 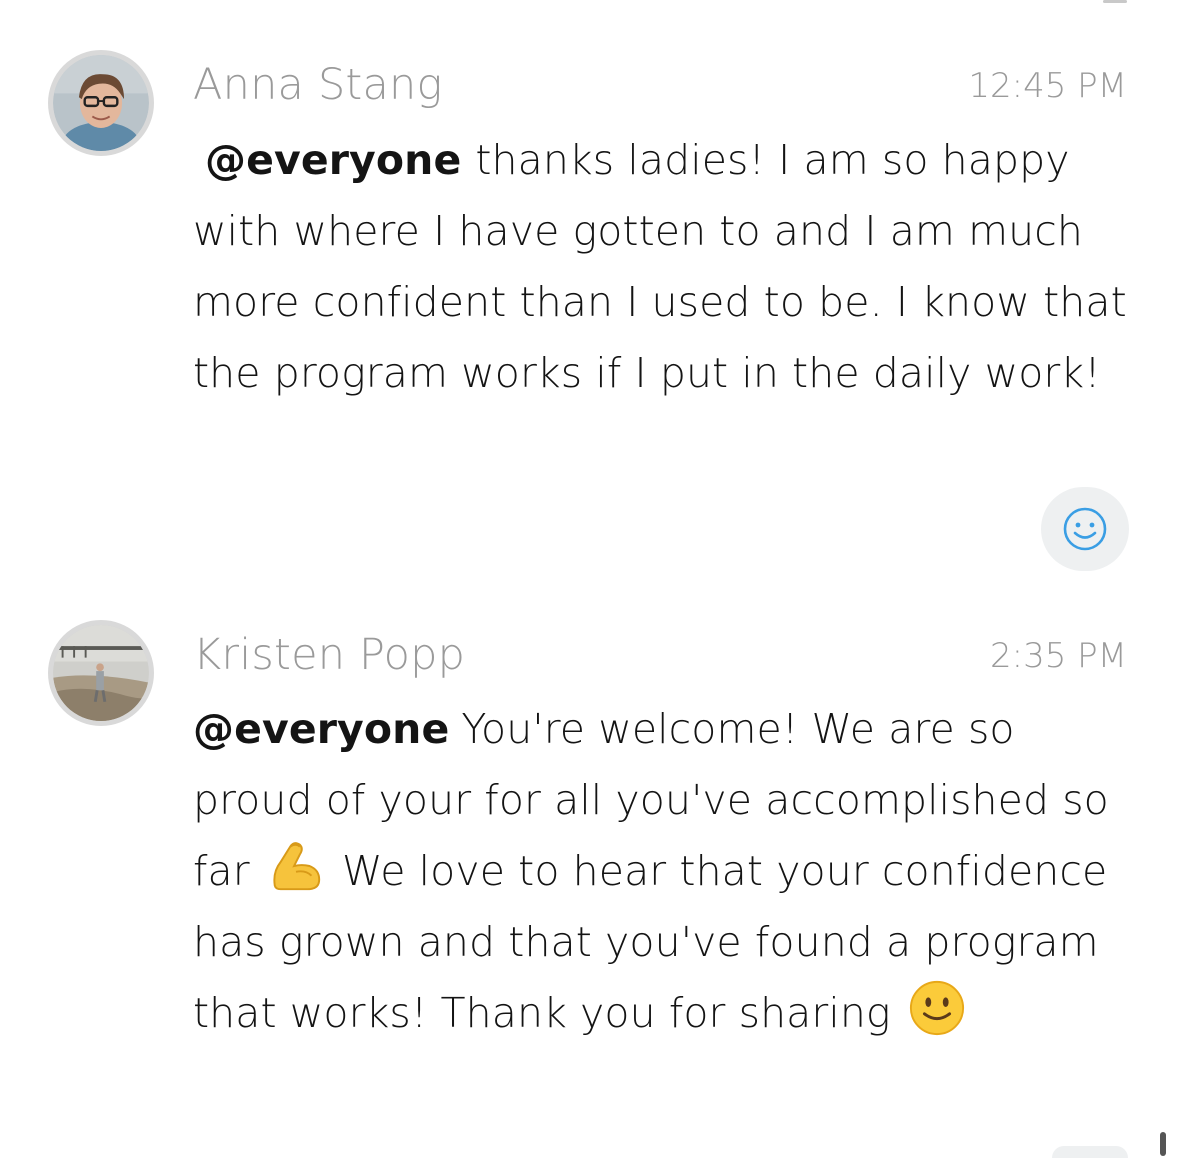 What do you see at coordinates (329, 655) in the screenshot?
I see `message-author: Kristen Popp` at bounding box center [329, 655].